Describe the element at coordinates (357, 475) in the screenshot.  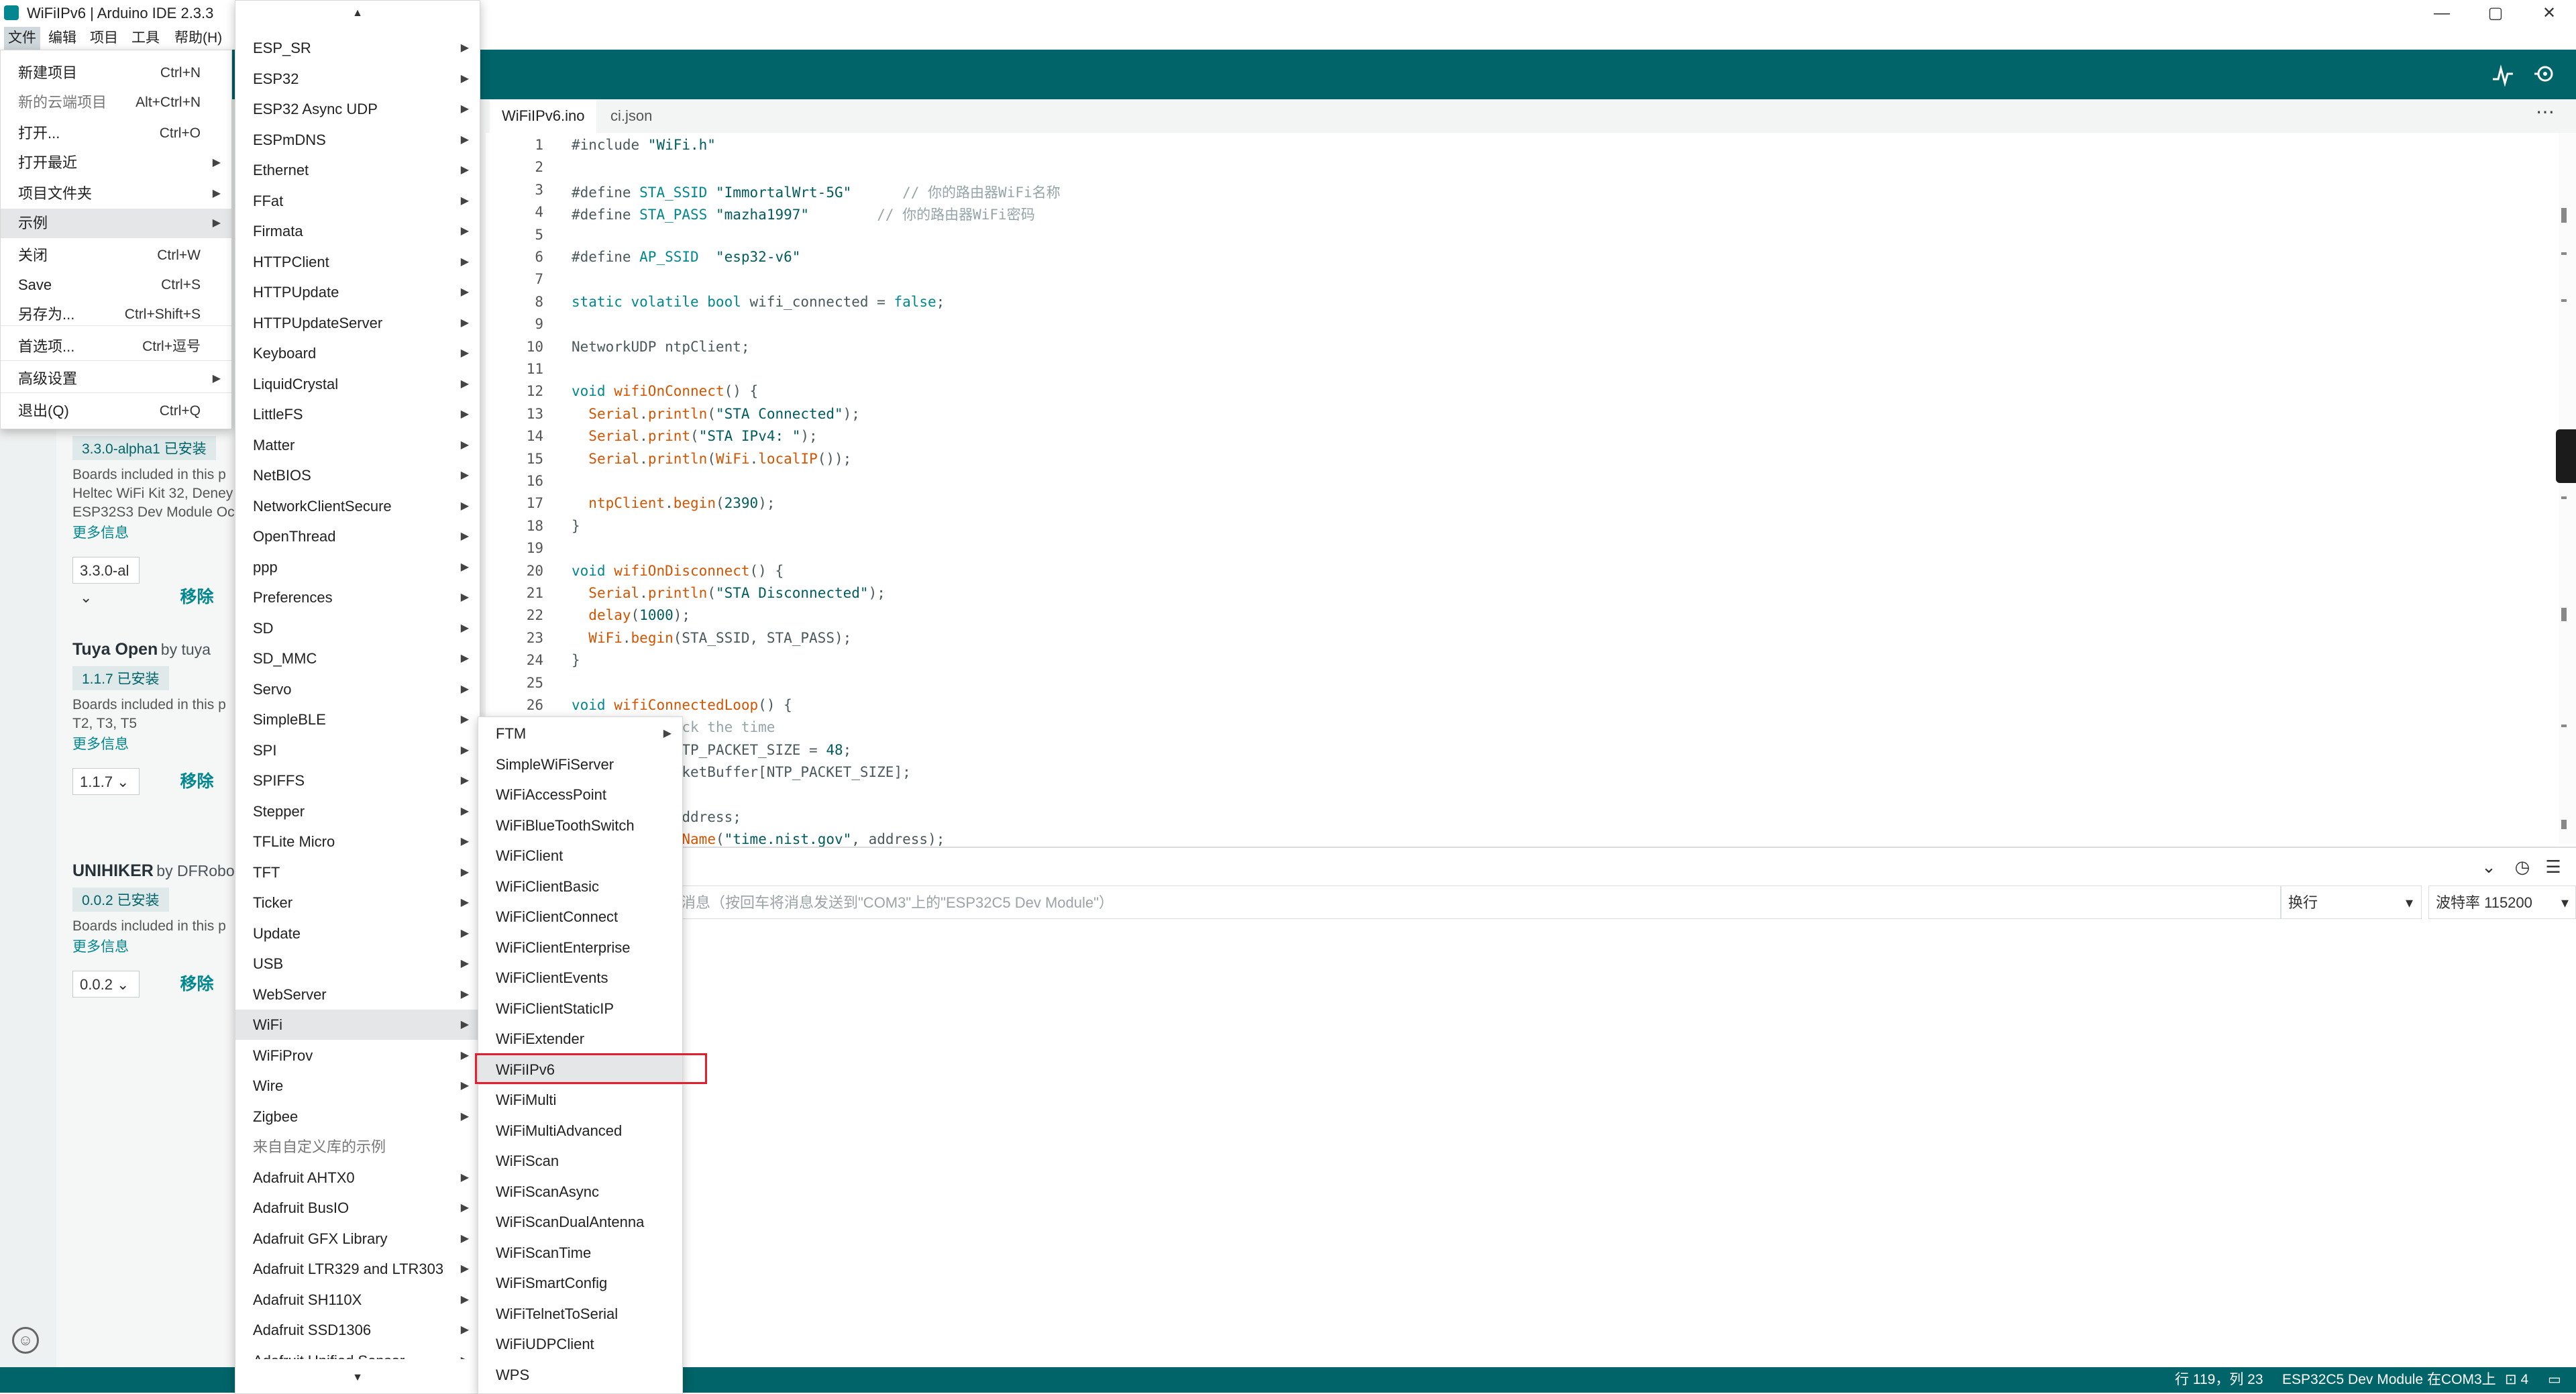
I see `example-netbios: NetBIOS ▶` at that location.